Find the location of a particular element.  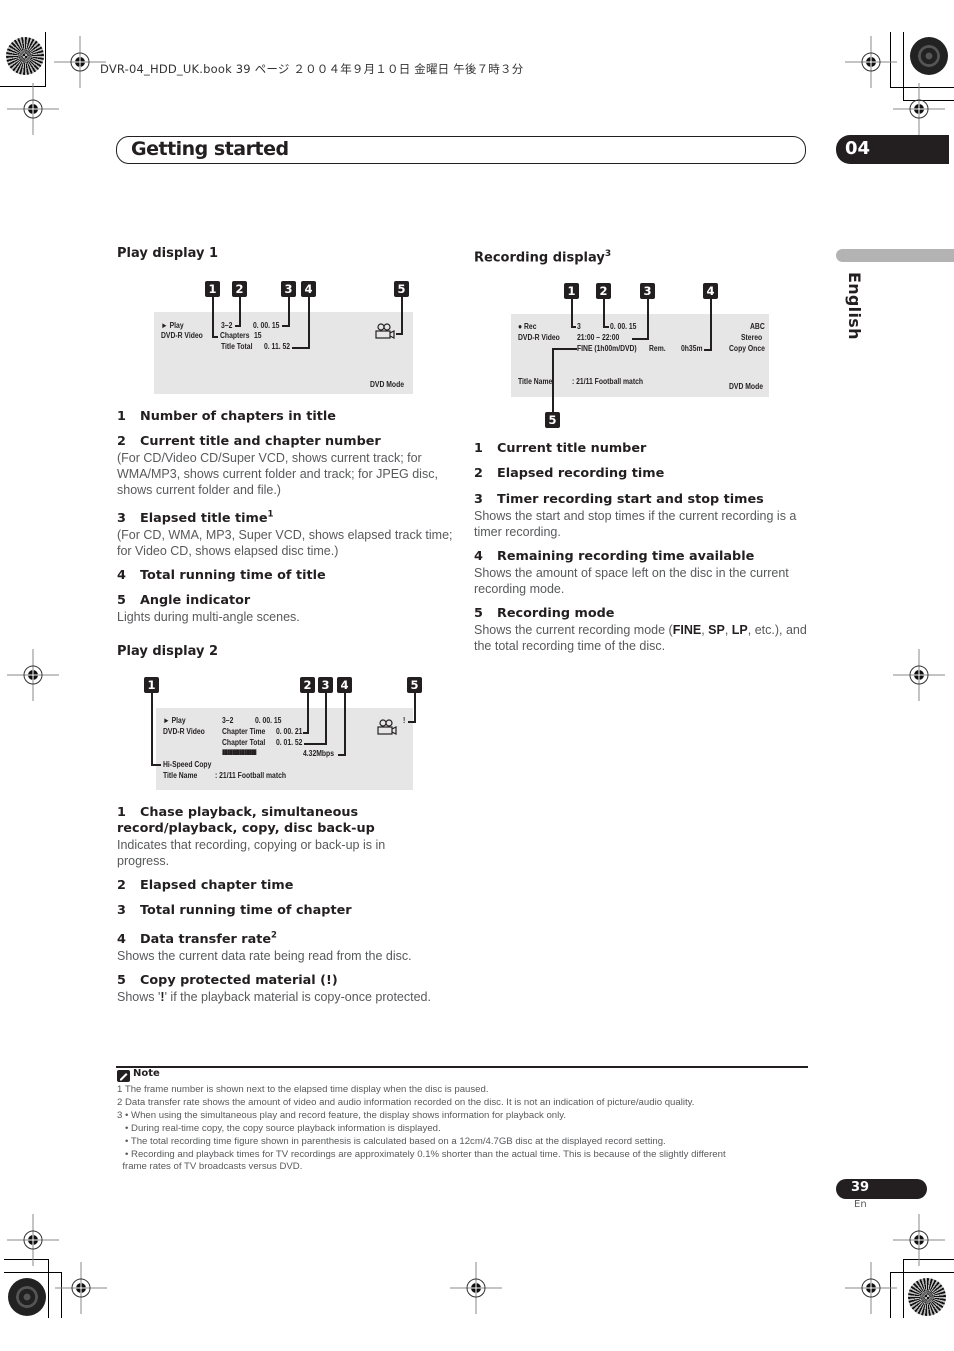

play-display-1-heading: Play display 1 is located at coordinates (168, 253).